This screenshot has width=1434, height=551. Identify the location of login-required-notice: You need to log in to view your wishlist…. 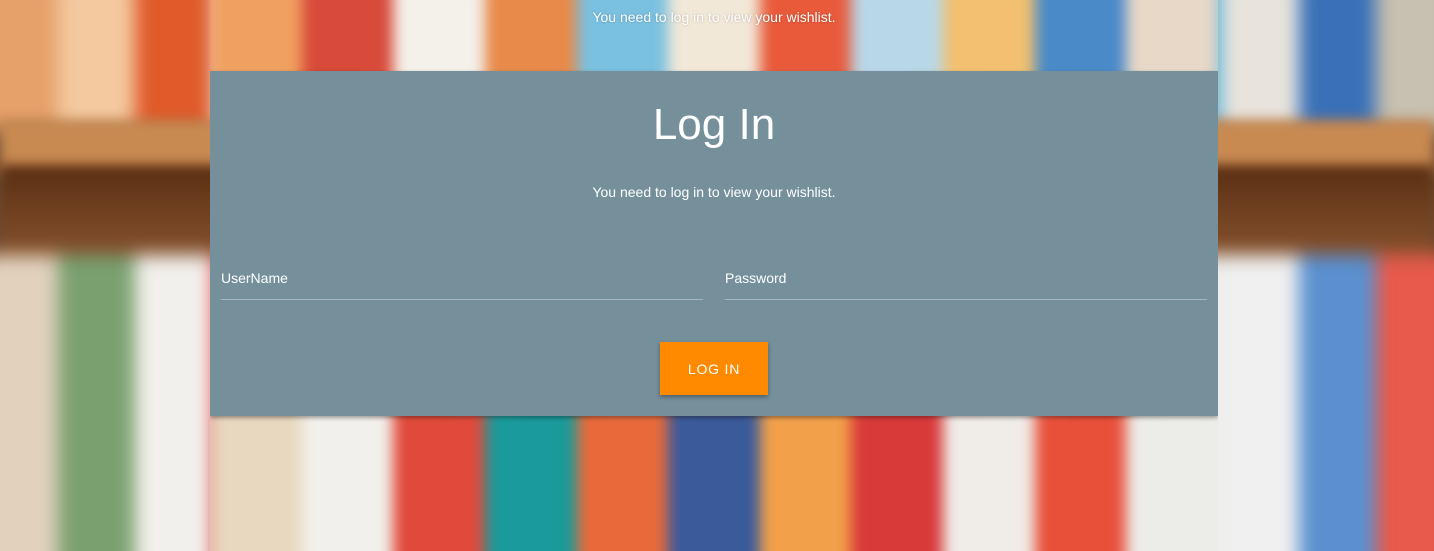
(714, 17).